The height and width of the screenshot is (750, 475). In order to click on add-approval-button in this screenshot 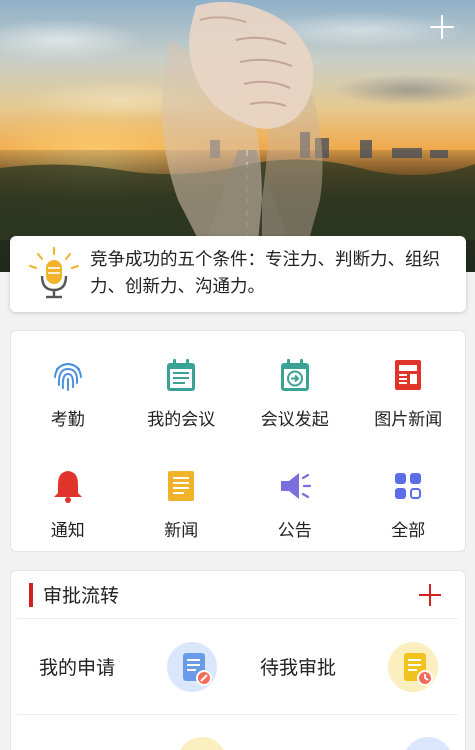, I will do `click(430, 595)`.